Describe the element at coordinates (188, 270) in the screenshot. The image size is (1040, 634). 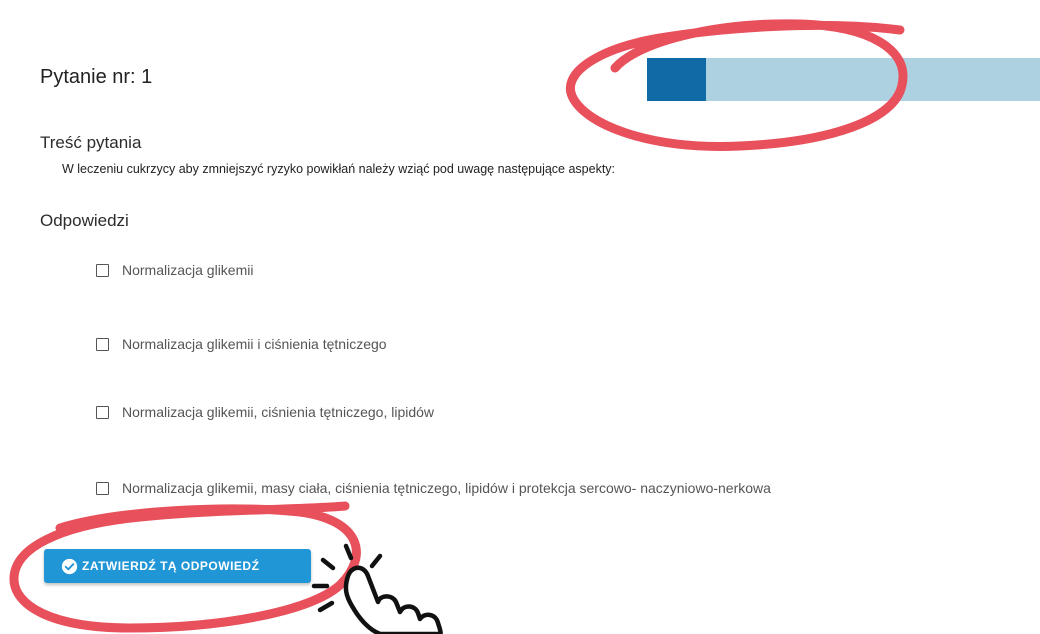
I see `answer-label: Normalizacja glikemii` at that location.